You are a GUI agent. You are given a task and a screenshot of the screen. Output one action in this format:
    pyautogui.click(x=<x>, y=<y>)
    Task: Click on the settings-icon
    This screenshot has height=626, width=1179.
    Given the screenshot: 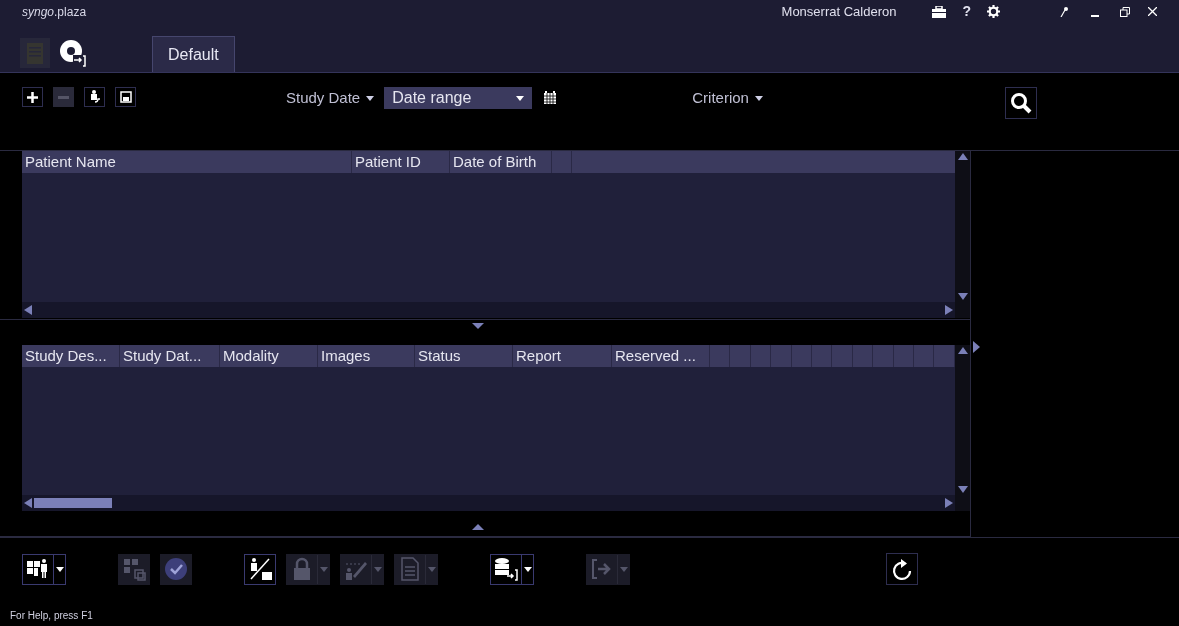 What is the action you would take?
    pyautogui.click(x=993, y=12)
    